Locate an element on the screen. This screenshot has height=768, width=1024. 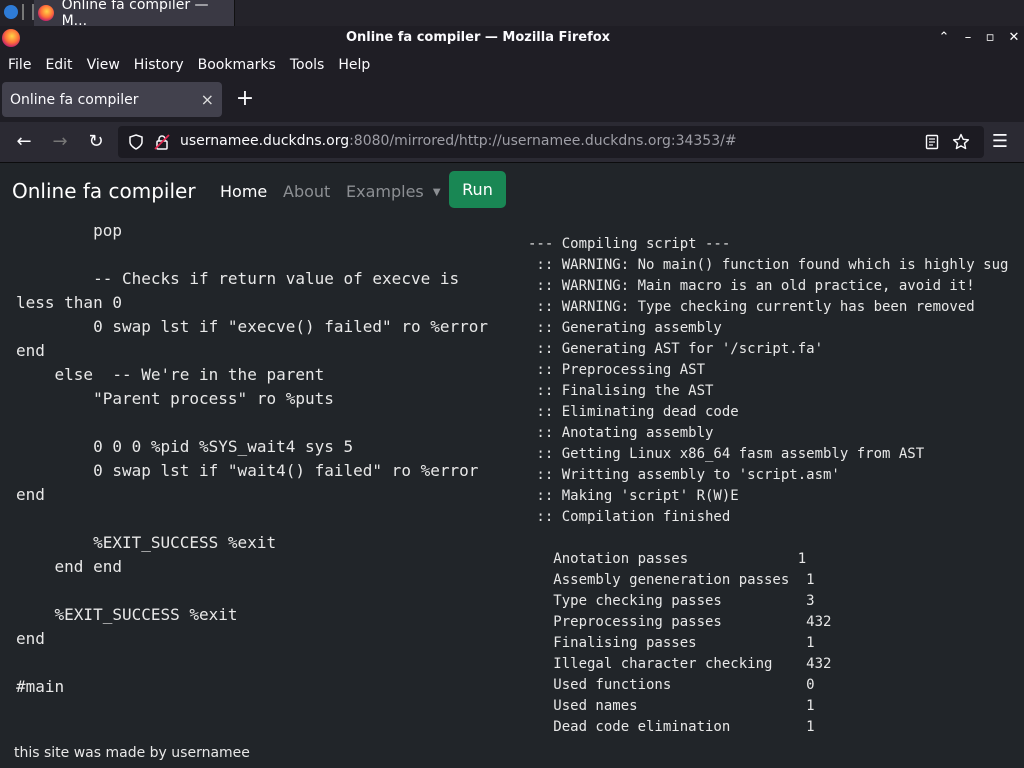
back-button: ← is located at coordinates (24, 142).